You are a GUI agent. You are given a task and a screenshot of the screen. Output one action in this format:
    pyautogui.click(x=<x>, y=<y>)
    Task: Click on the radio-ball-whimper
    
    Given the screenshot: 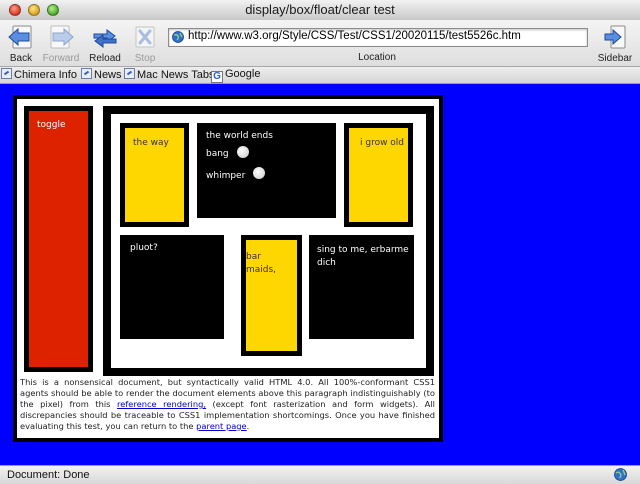 What is the action you would take?
    pyautogui.click(x=259, y=173)
    